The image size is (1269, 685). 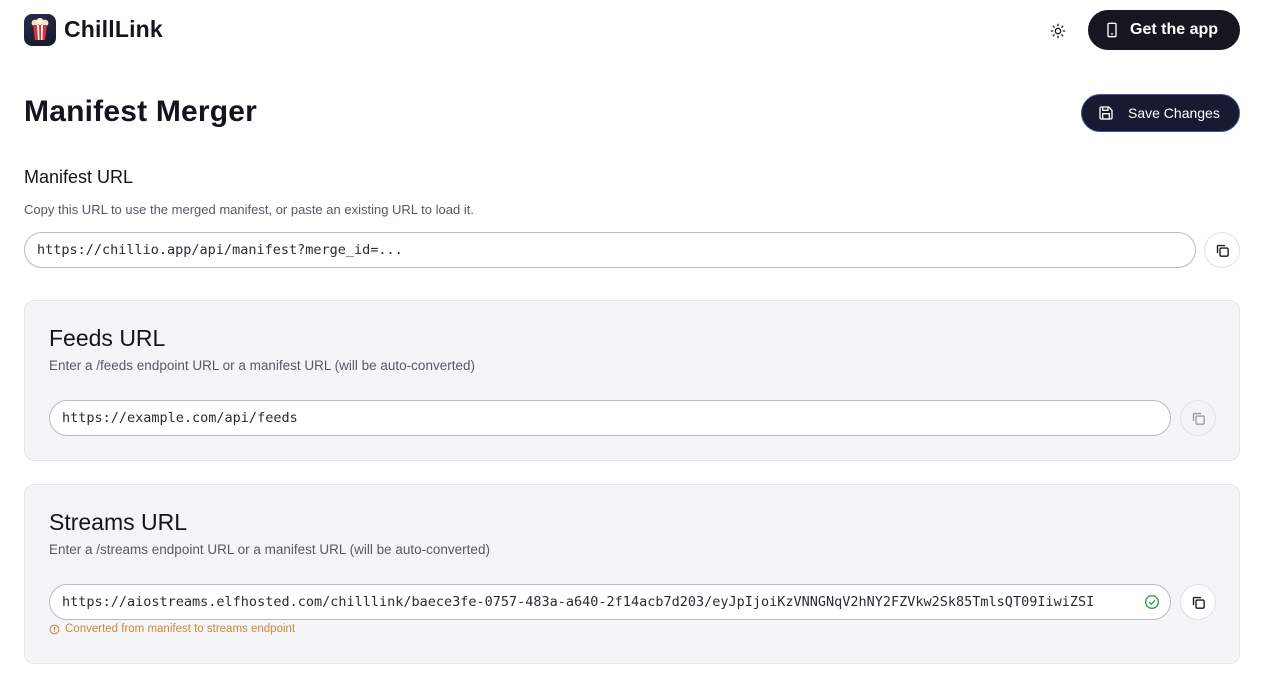 I want to click on feeds-url-input: https://example.com/api/feeds, so click(x=610, y=418).